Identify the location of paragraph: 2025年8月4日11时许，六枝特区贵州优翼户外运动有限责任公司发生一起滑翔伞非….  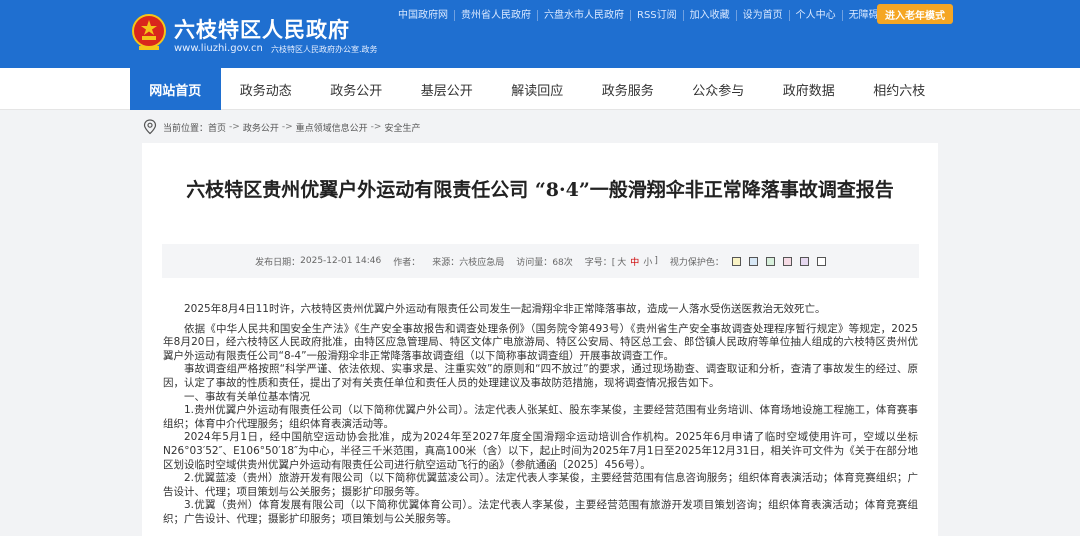
(505, 309).